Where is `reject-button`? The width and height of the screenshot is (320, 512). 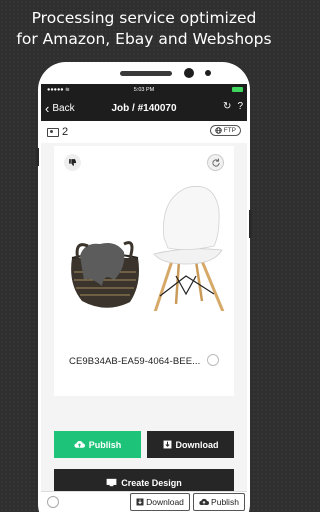
reject-button is located at coordinates (72, 162).